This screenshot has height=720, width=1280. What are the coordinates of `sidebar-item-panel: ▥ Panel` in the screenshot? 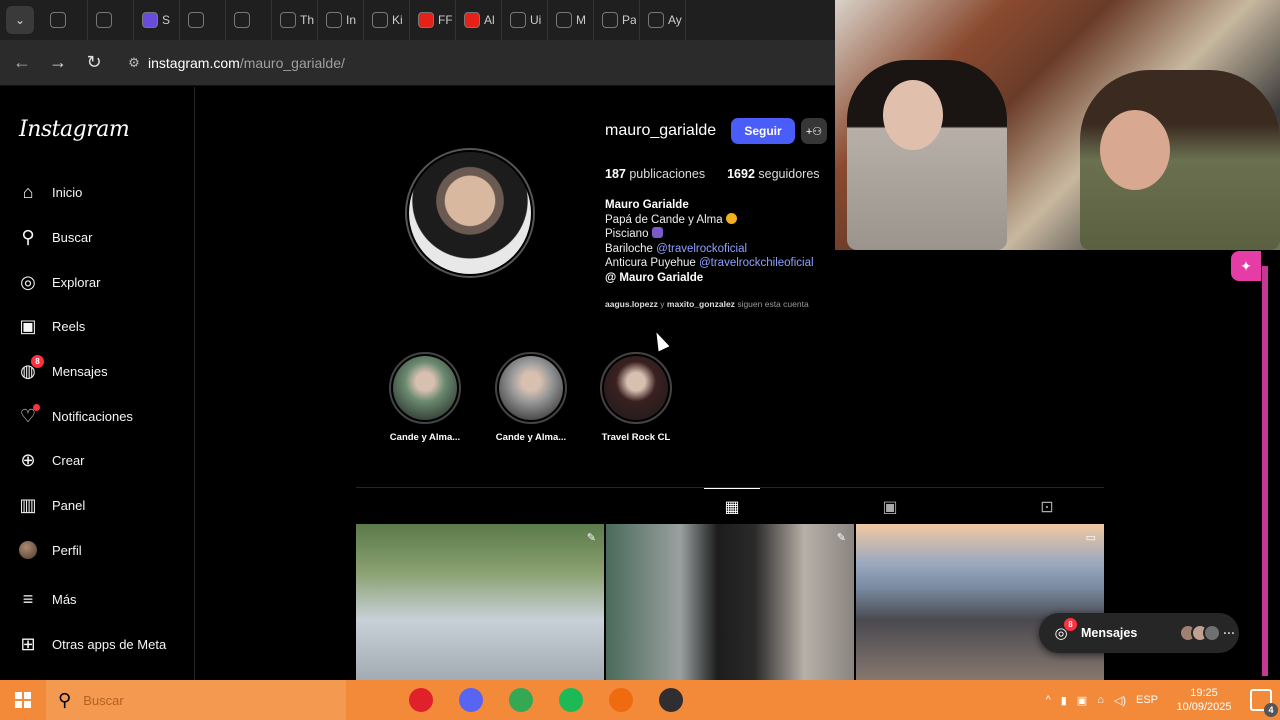 It's located at (51, 505).